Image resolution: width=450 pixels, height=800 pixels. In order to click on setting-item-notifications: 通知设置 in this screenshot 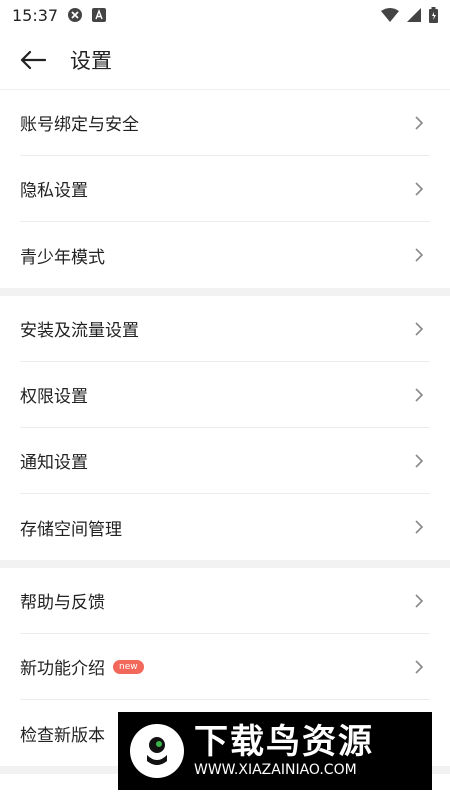, I will do `click(225, 461)`.